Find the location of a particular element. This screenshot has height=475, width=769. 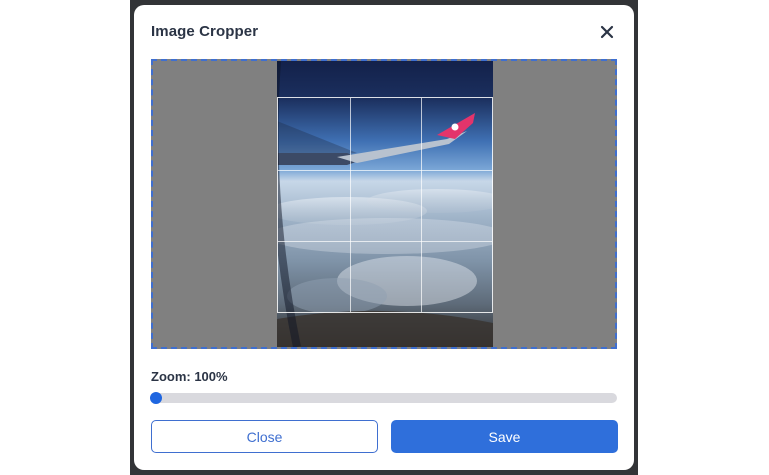

save-button: Save is located at coordinates (504, 436).